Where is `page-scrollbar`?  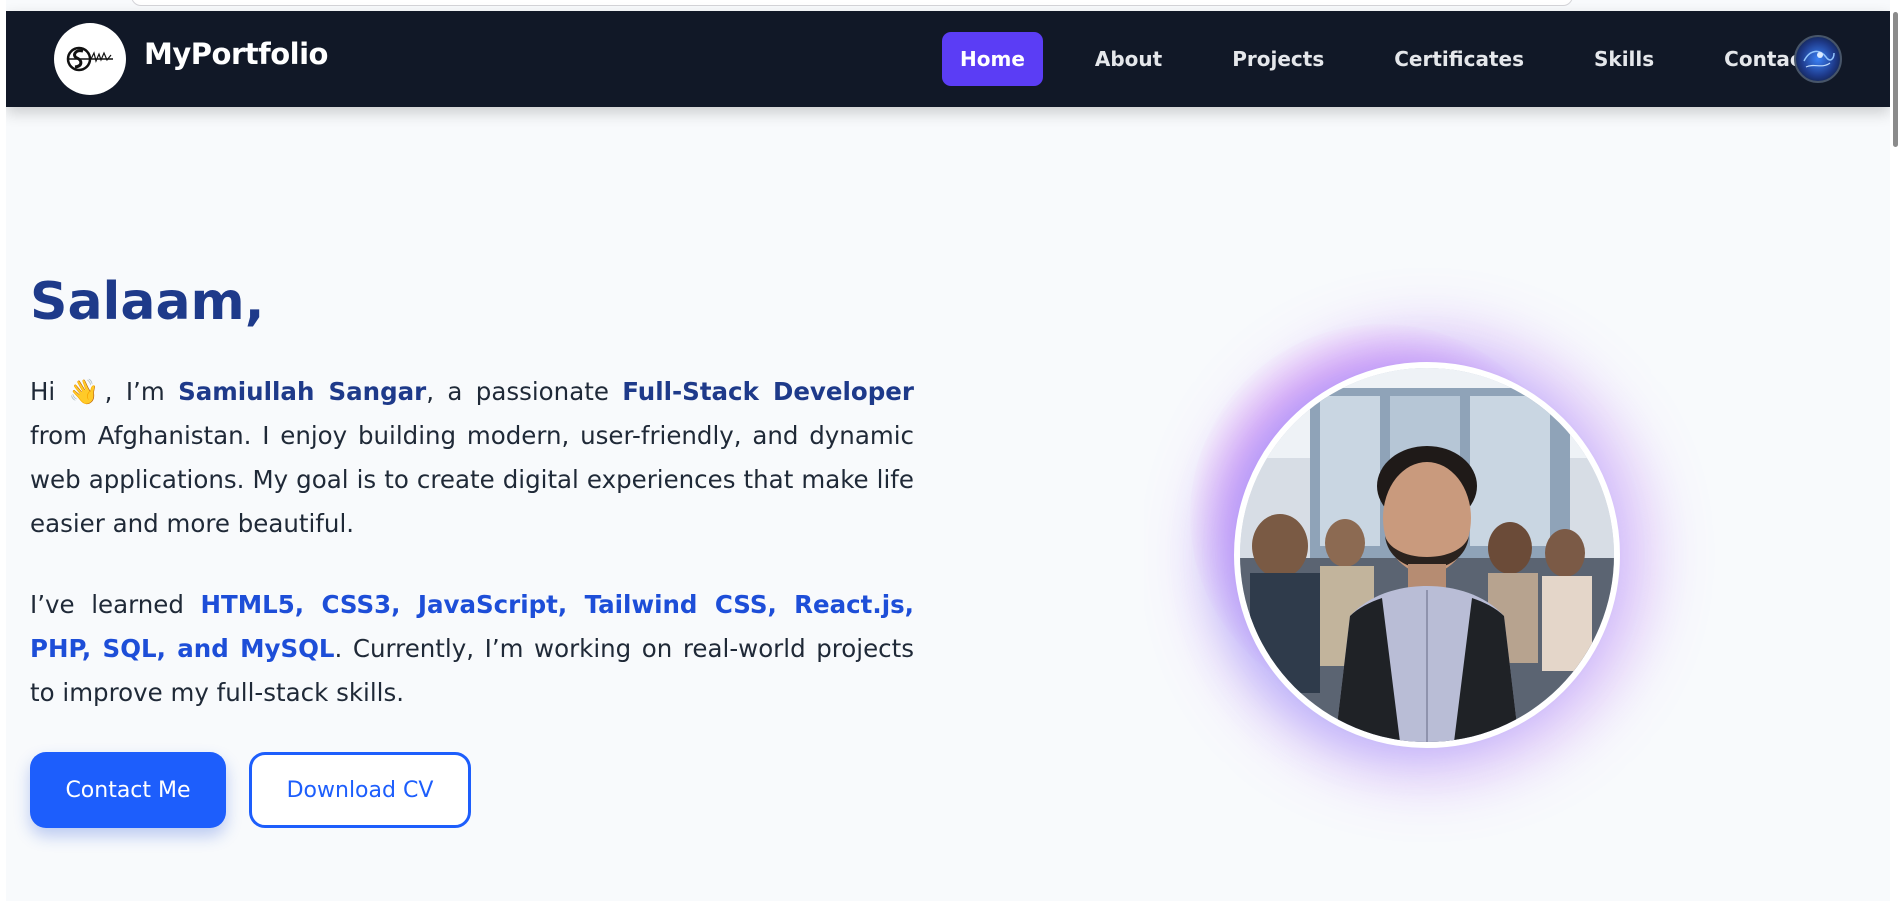 page-scrollbar is located at coordinates (1894, 450).